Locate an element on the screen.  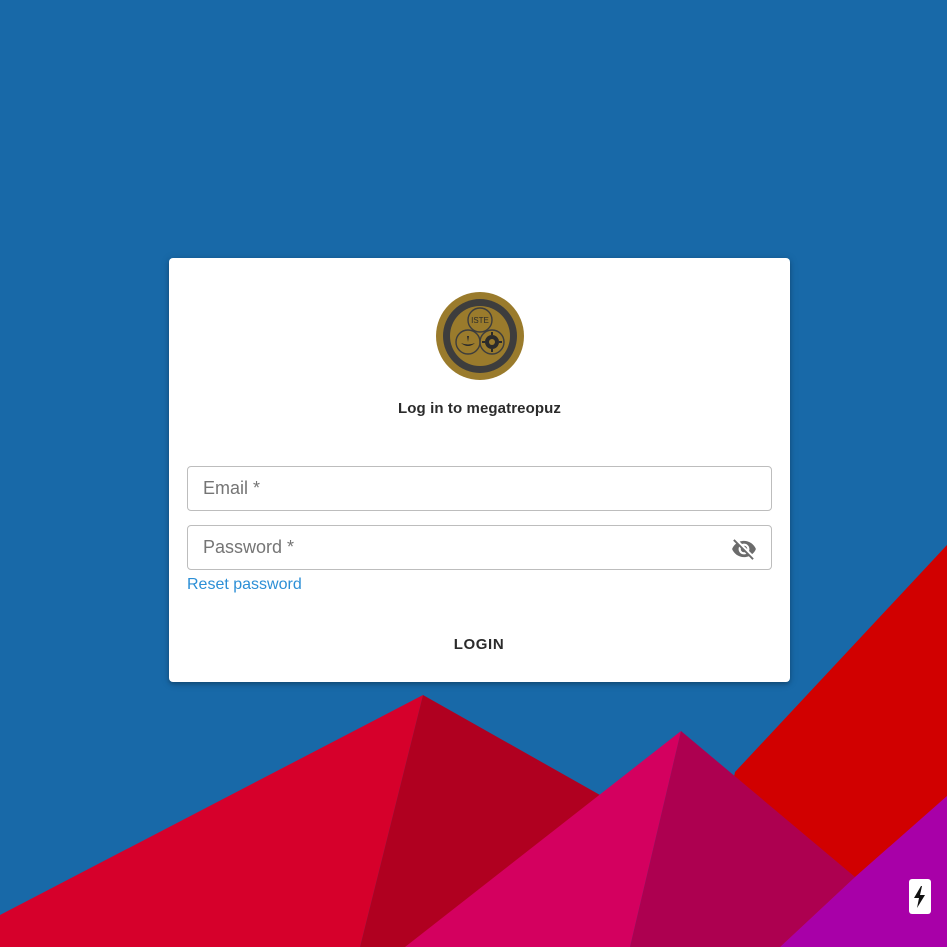
email-input is located at coordinates (479, 488).